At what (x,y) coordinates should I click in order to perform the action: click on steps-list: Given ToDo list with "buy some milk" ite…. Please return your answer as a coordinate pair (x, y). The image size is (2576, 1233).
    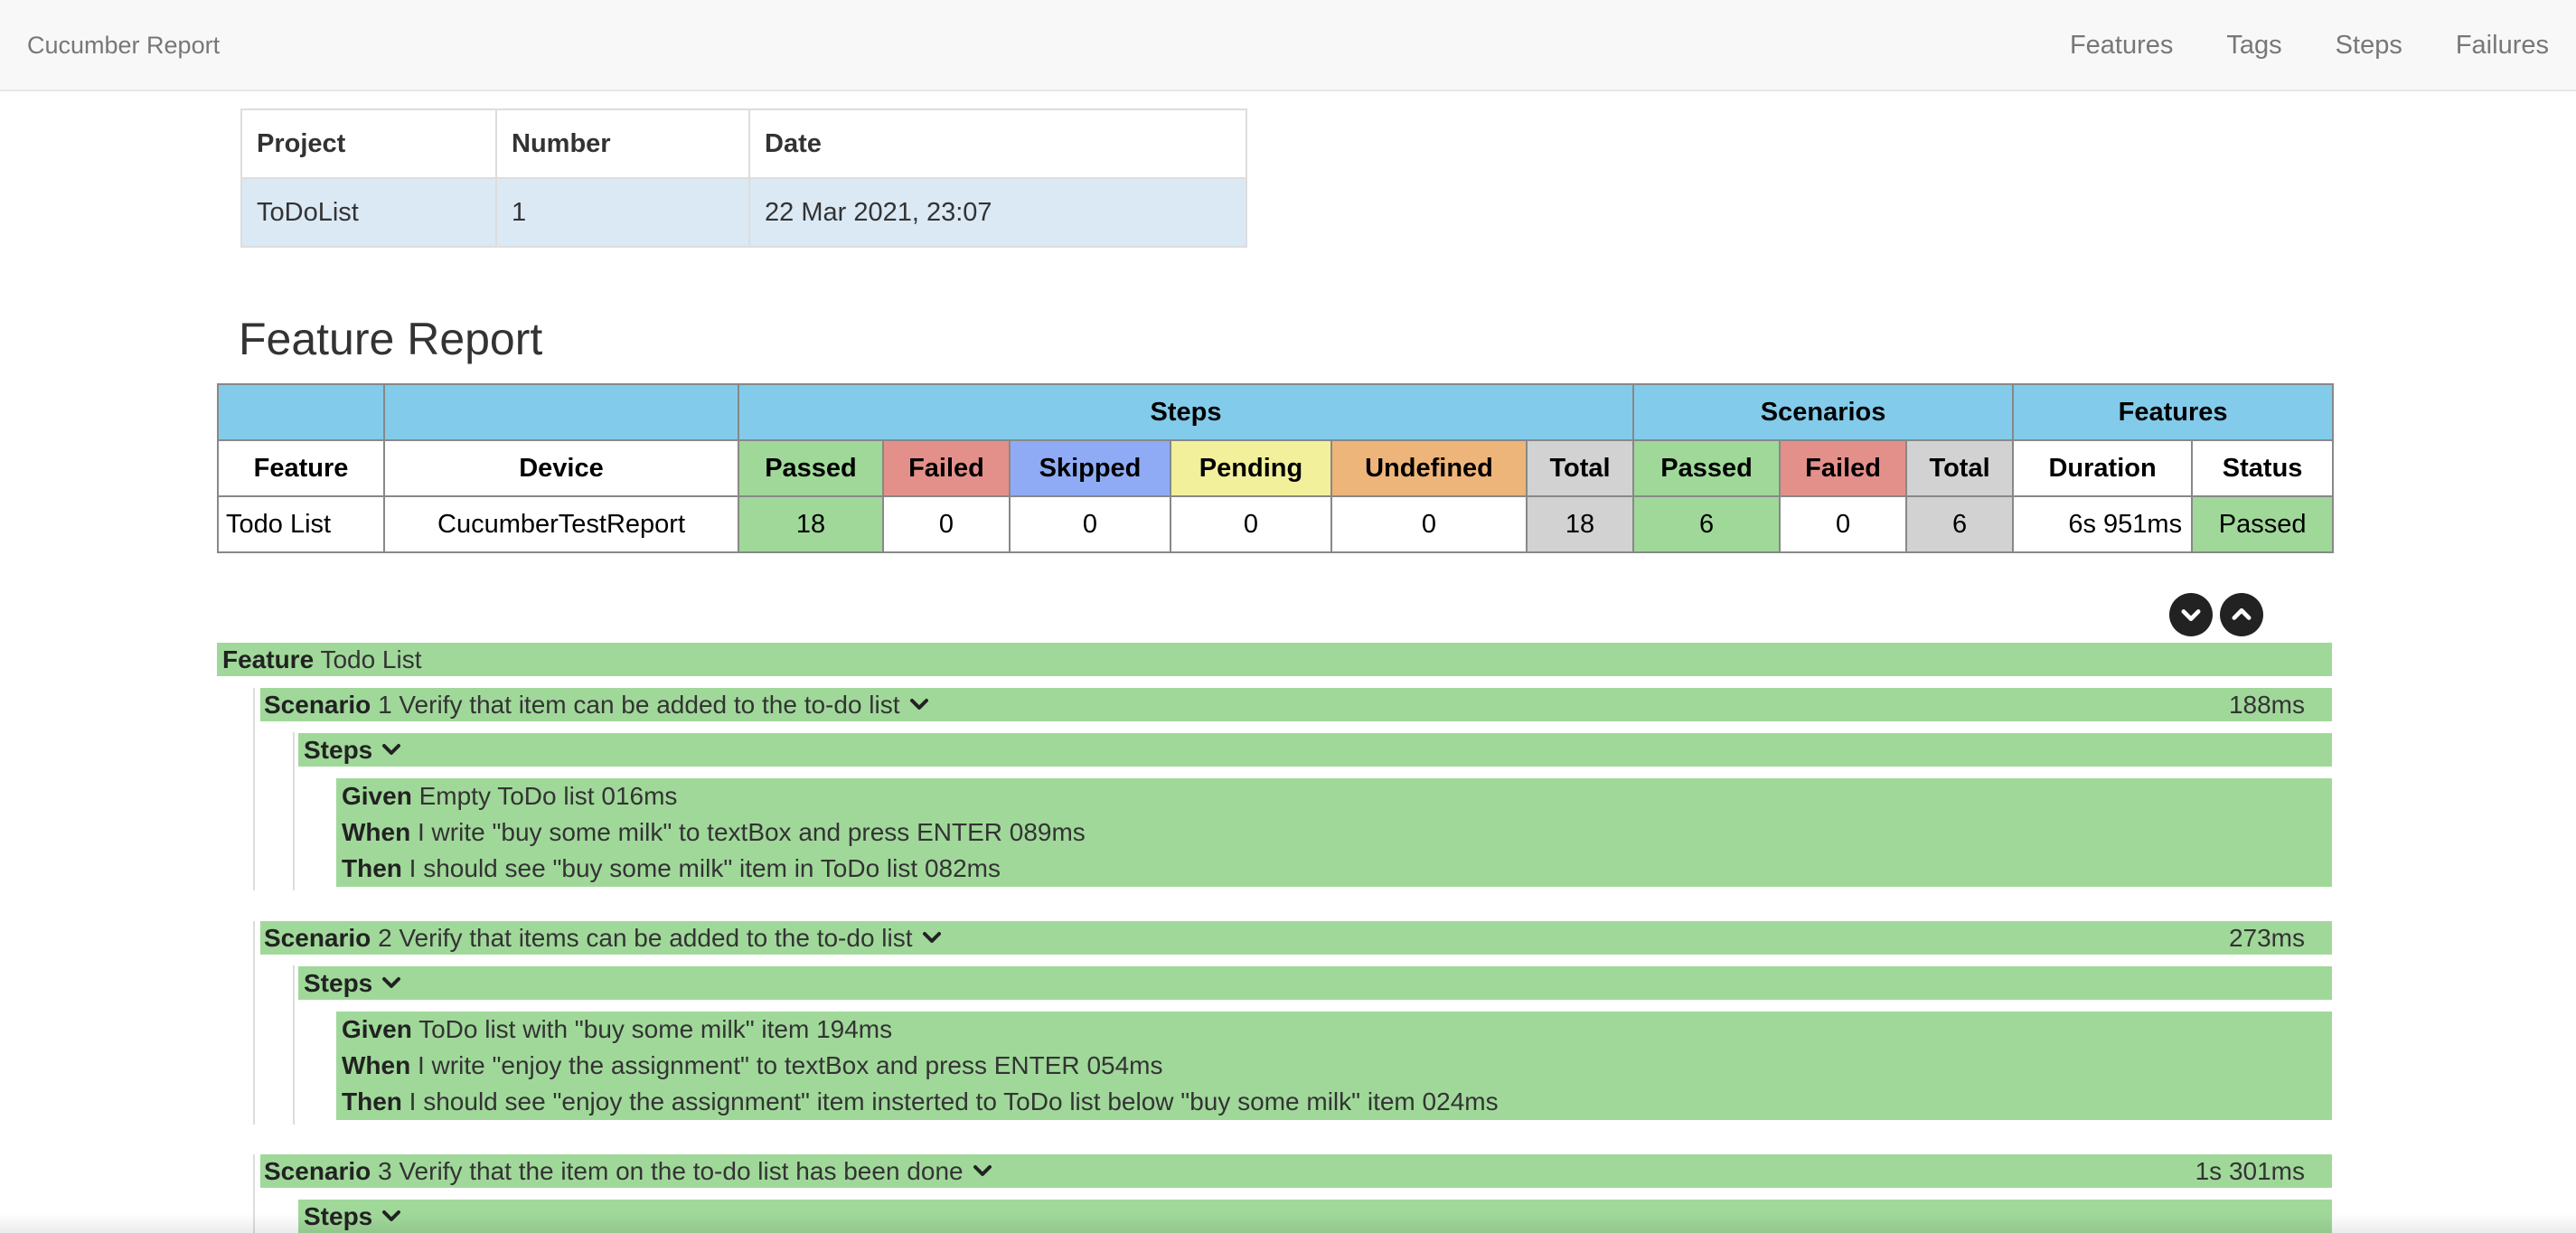
    Looking at the image, I should click on (1334, 1066).